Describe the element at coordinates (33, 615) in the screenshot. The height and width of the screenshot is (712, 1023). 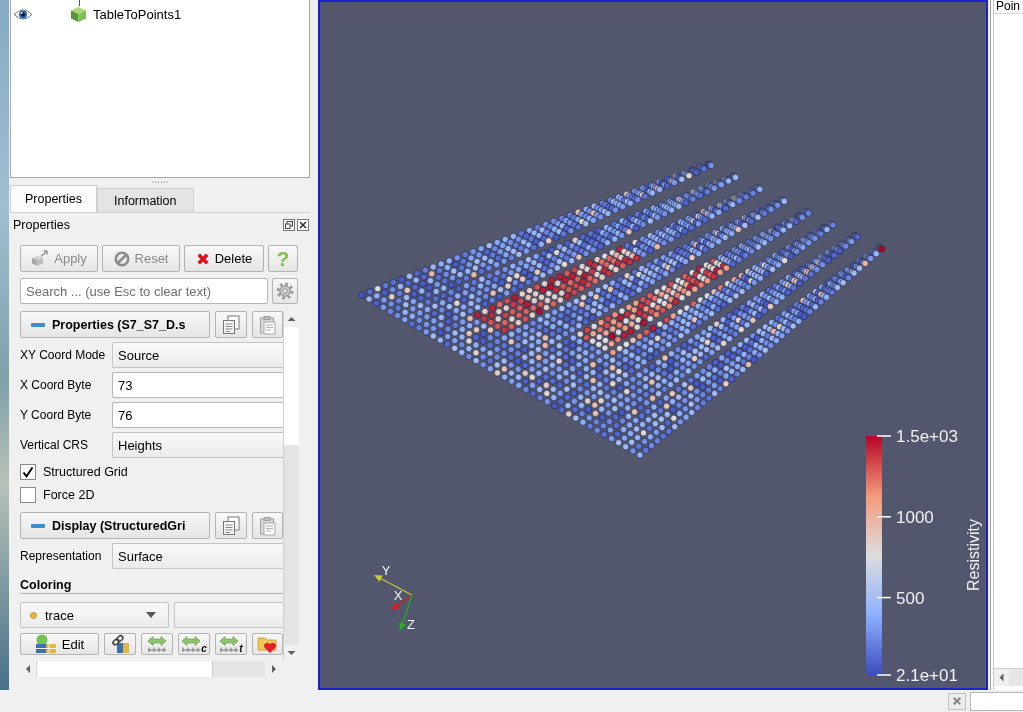
I see `dot-icon` at that location.